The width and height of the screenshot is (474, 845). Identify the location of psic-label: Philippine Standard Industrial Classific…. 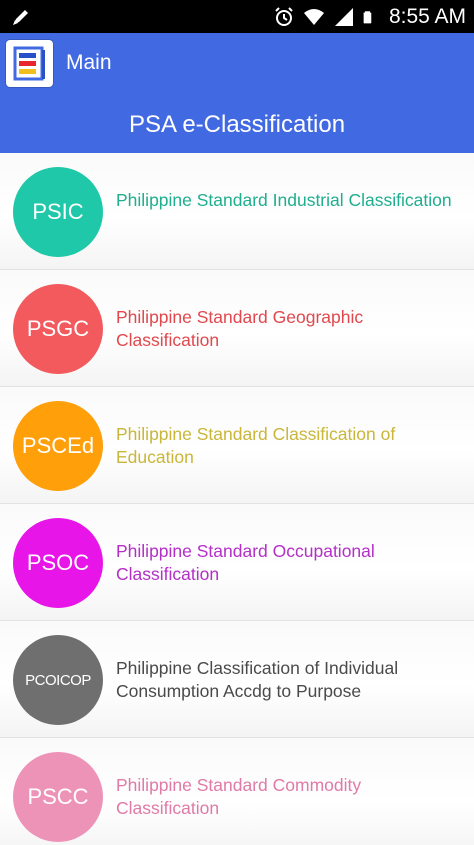
(284, 200).